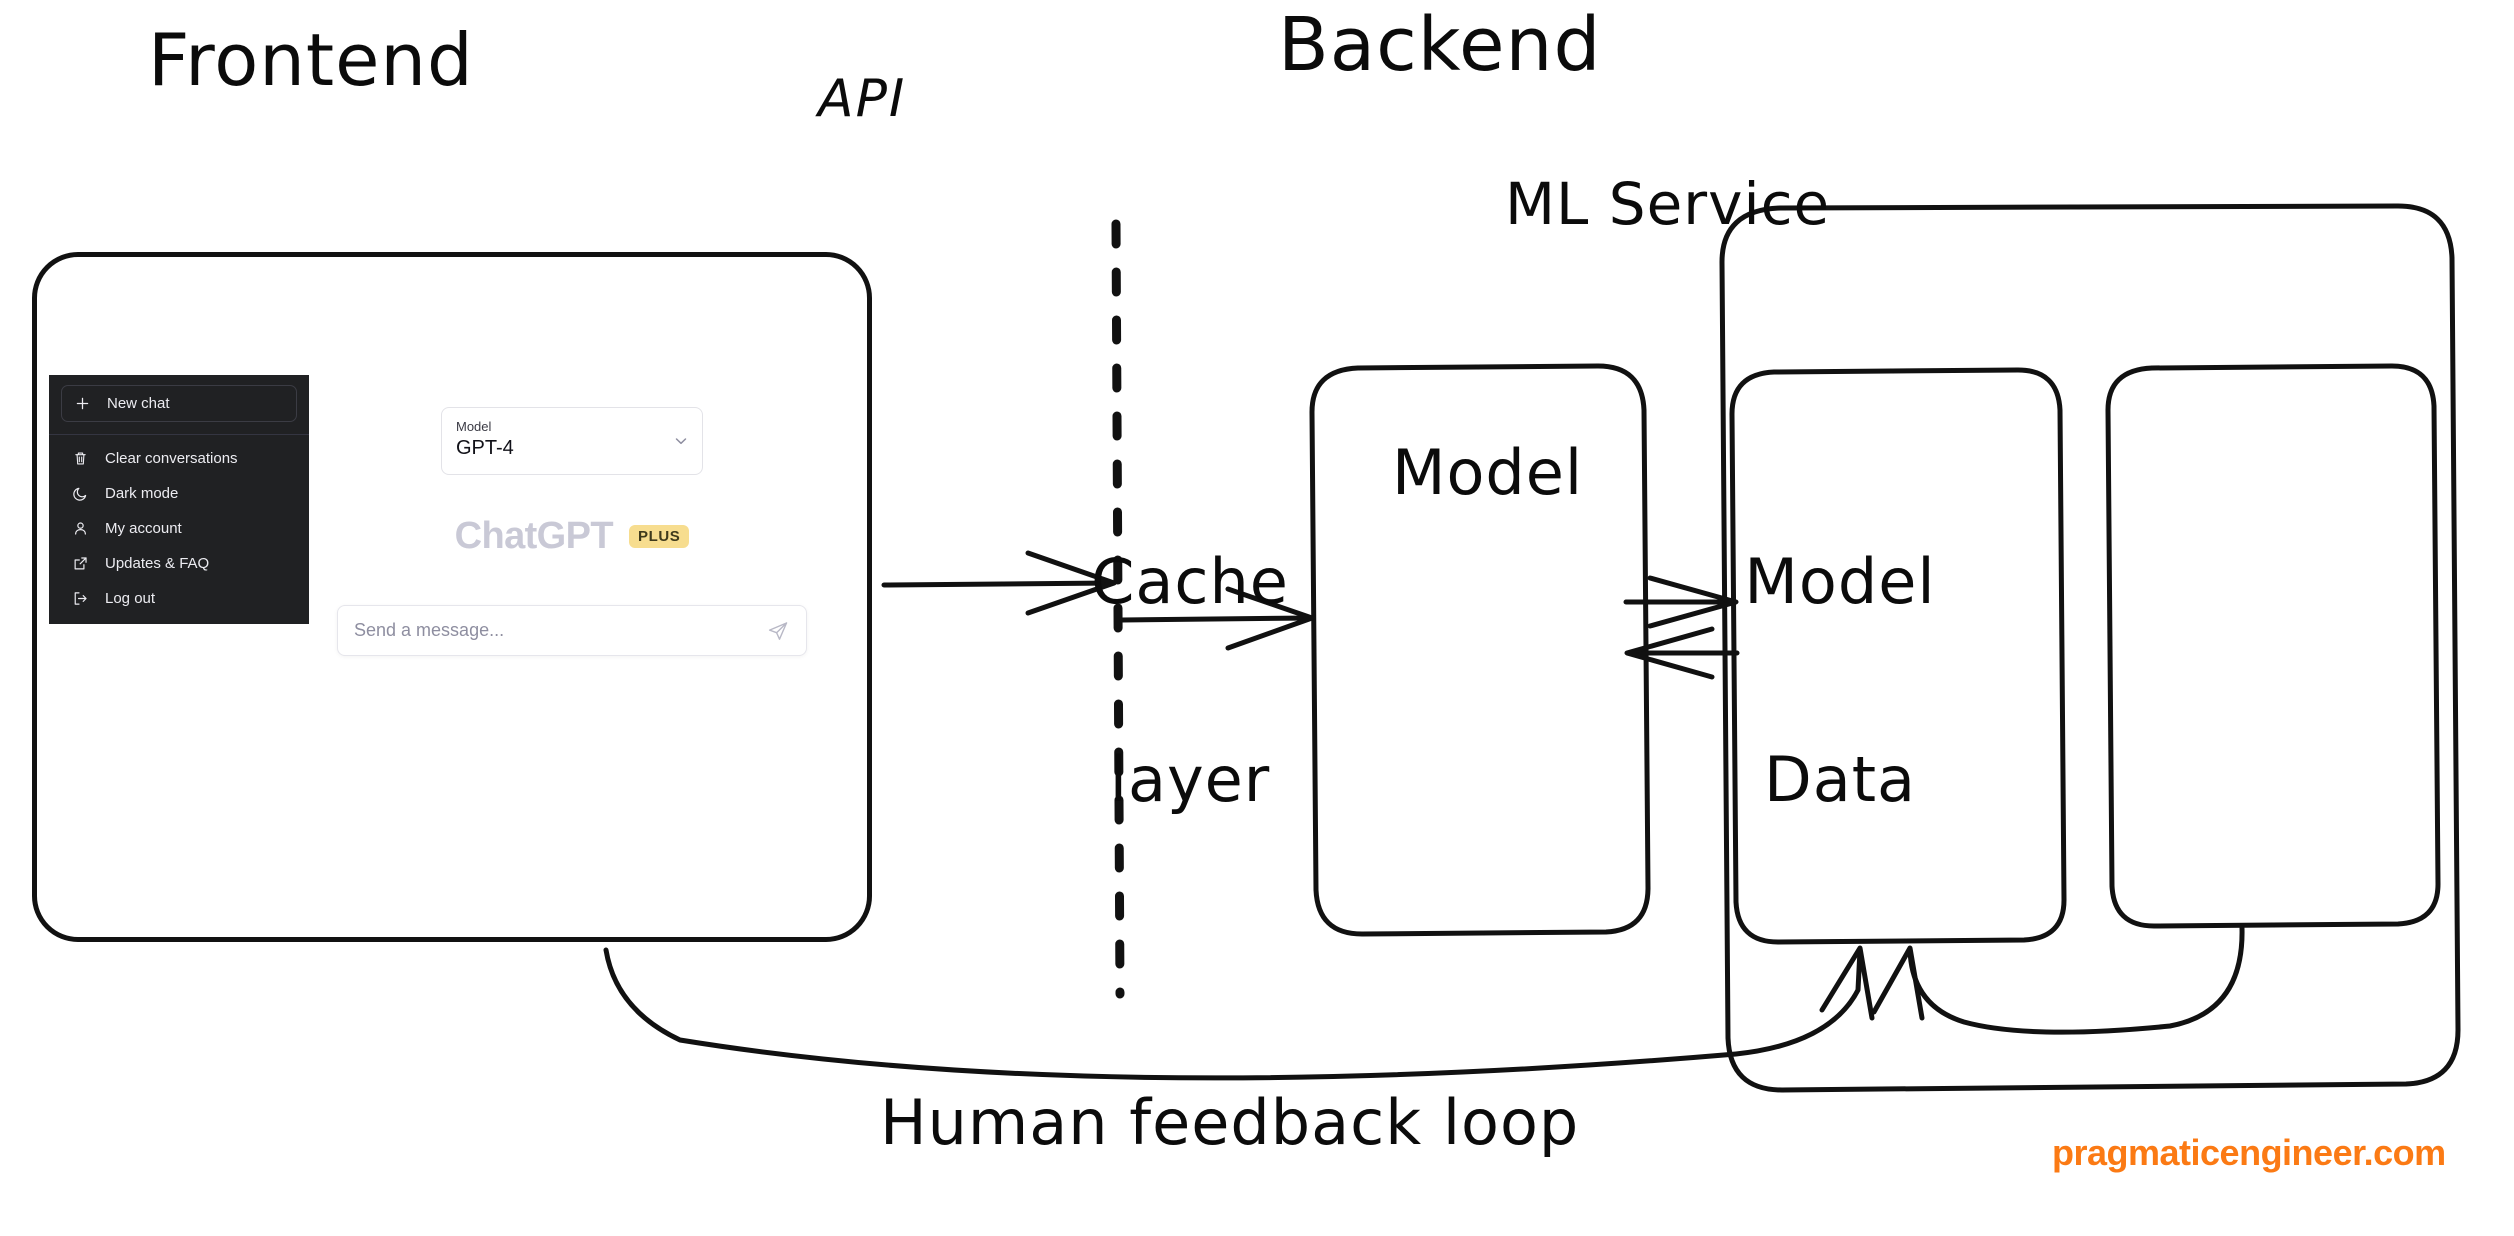  Describe the element at coordinates (485, 448) in the screenshot. I see `model-selector-value: GPT-4` at that location.